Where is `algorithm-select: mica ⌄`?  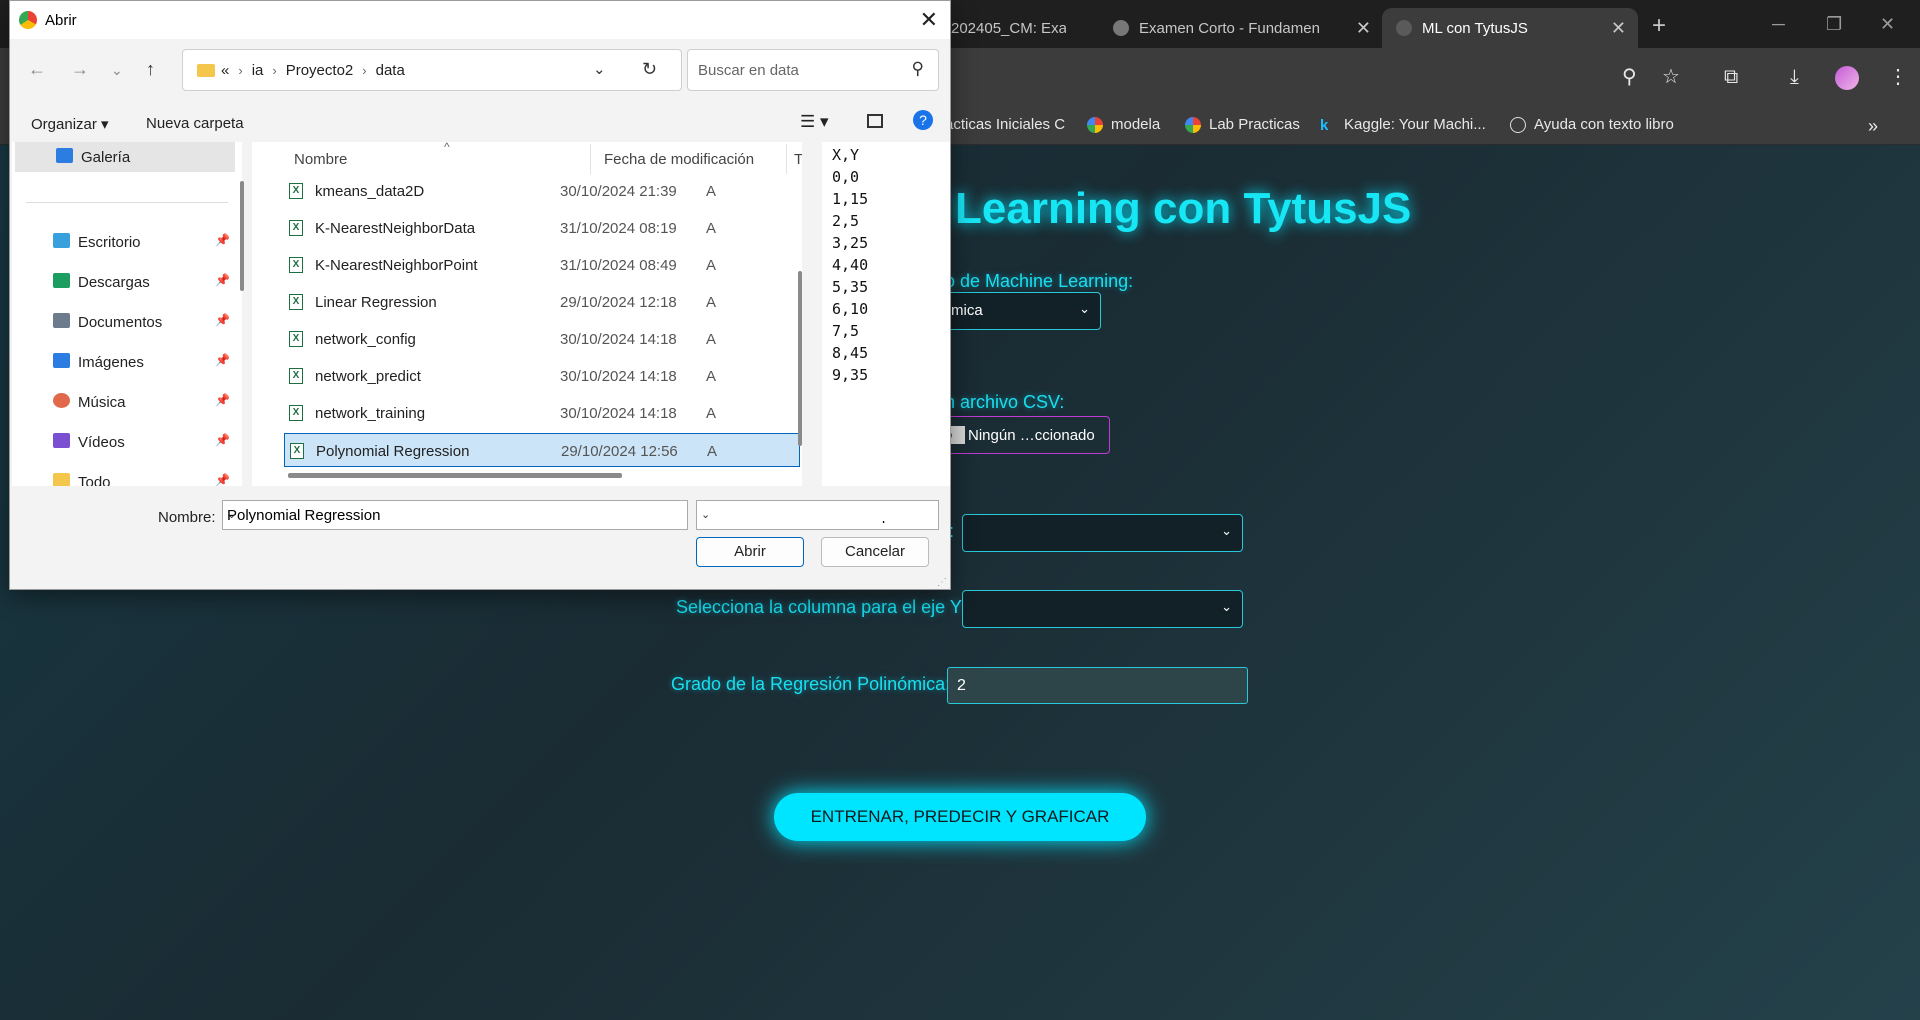 algorithm-select: mica ⌄ is located at coordinates (1022, 311).